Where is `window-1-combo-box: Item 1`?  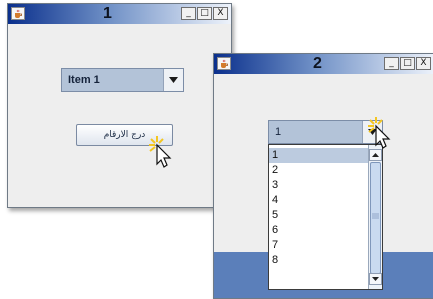
window-1-combo-box: Item 1 is located at coordinates (122, 80).